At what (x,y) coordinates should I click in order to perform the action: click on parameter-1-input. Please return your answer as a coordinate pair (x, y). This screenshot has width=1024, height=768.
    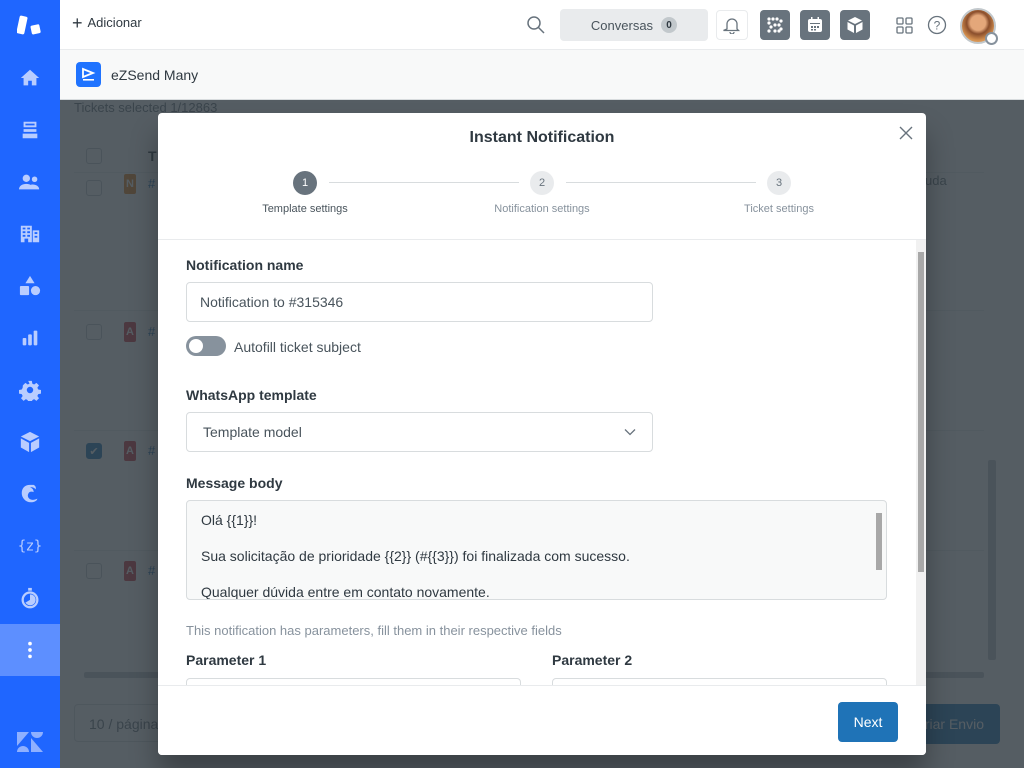
    Looking at the image, I should click on (353, 681).